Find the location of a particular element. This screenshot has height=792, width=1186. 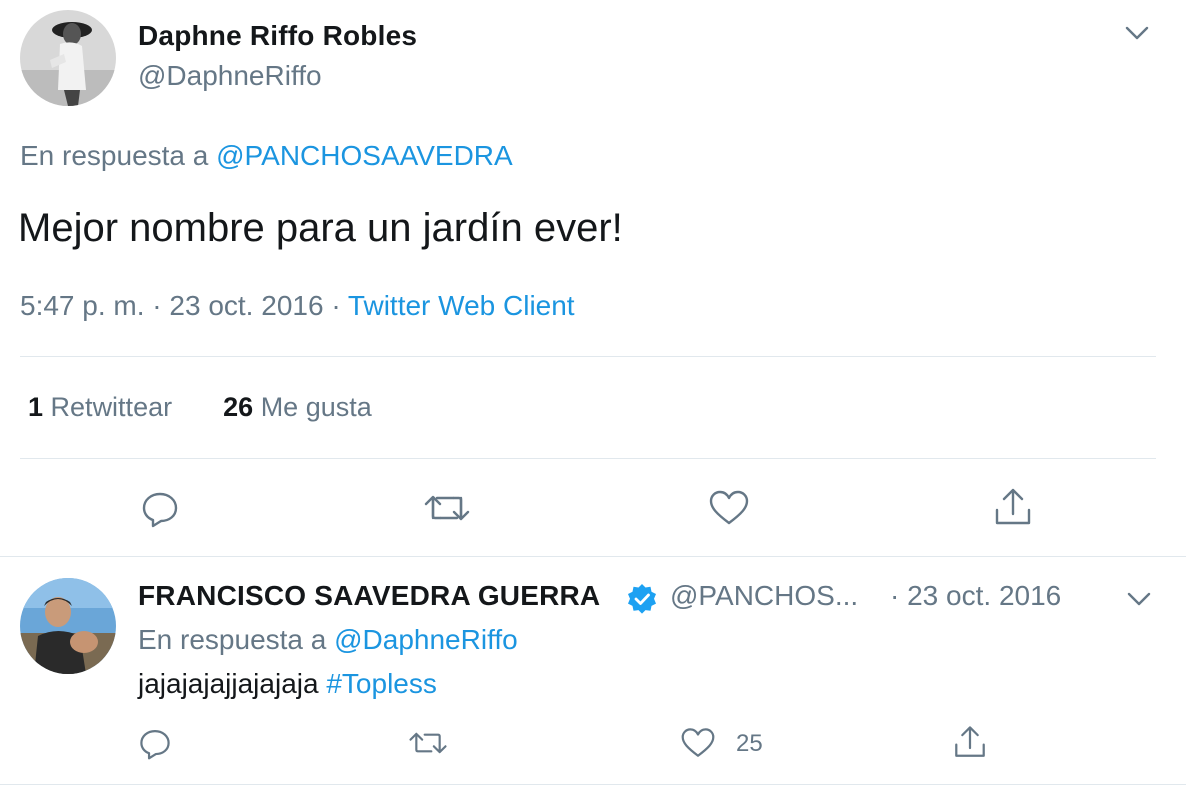

tweet-client-link: Twitter Web Client is located at coordinates (461, 305).